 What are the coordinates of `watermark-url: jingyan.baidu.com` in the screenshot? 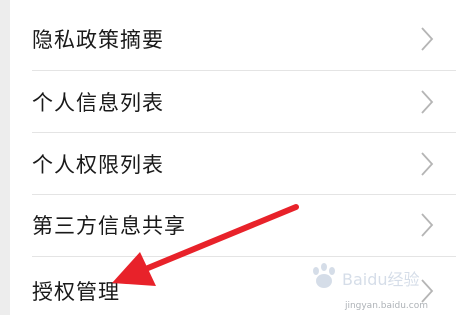 It's located at (386, 306).